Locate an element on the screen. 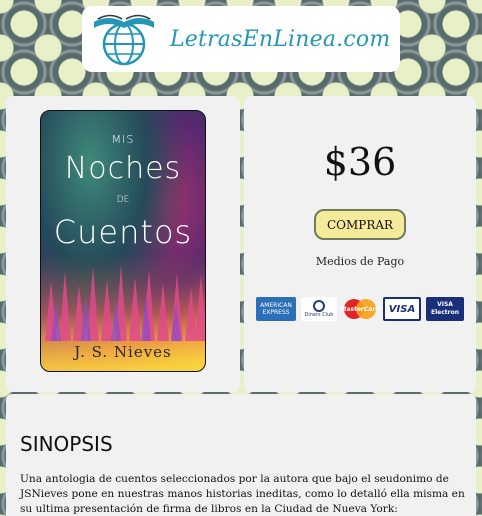 The width and height of the screenshot is (482, 516). synopsis-title: SINOPSIS is located at coordinates (66, 444).